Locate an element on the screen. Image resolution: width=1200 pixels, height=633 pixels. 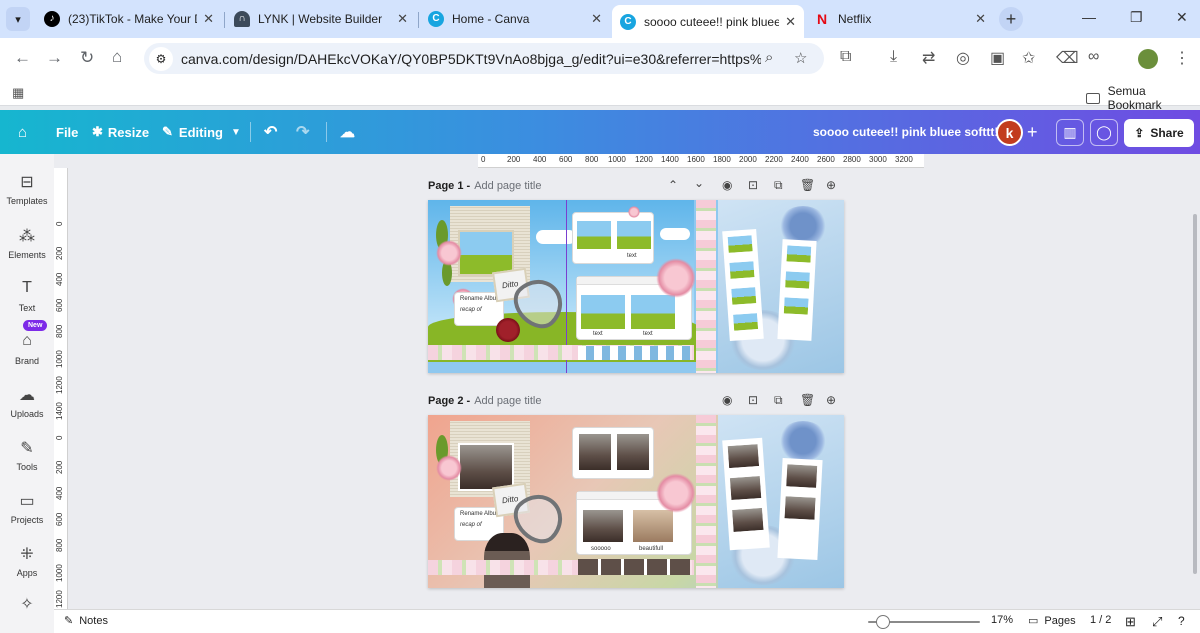
ruler-tick: 3000 is located at coordinates (878, 159).